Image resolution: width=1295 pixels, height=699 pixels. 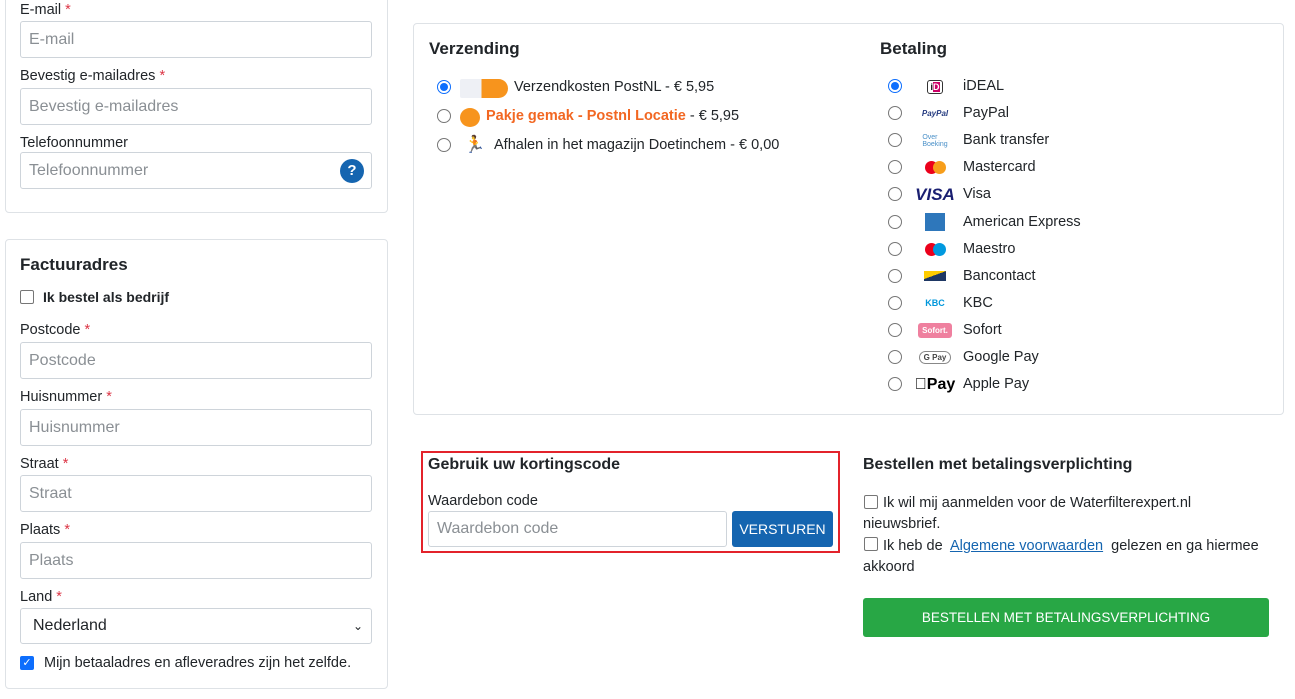 What do you see at coordinates (999, 275) in the screenshot?
I see `payment-method-label: Bancontact` at bounding box center [999, 275].